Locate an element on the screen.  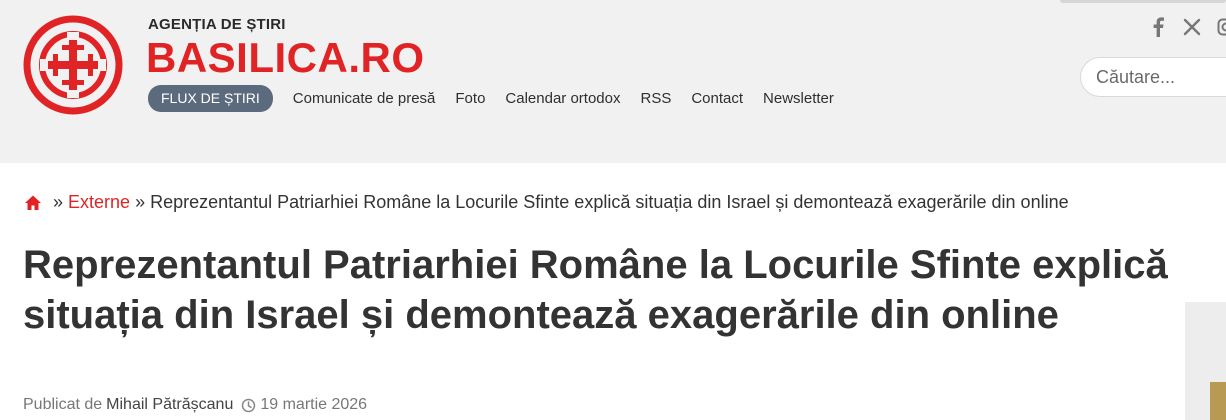
publish-date: 19 martie 2026 is located at coordinates (314, 404).